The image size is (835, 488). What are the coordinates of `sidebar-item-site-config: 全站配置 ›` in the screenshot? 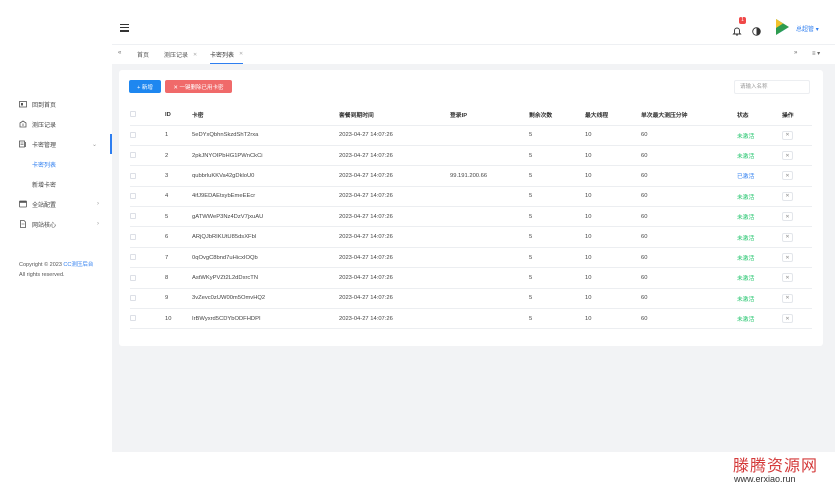 It's located at (56, 204).